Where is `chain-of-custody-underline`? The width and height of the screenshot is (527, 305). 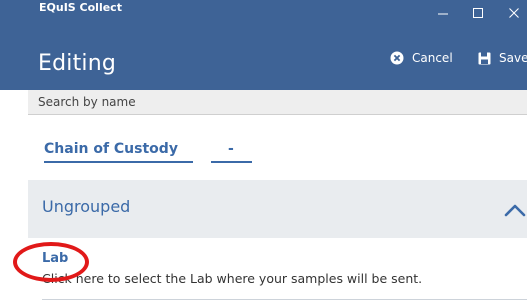
chain-of-custody-underline is located at coordinates (118, 162).